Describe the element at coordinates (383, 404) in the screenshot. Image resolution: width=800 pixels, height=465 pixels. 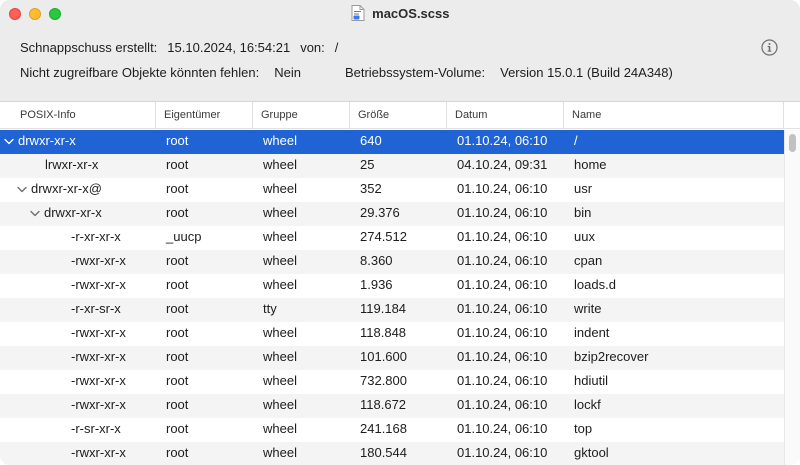
I see `size-cell: 118.672` at that location.